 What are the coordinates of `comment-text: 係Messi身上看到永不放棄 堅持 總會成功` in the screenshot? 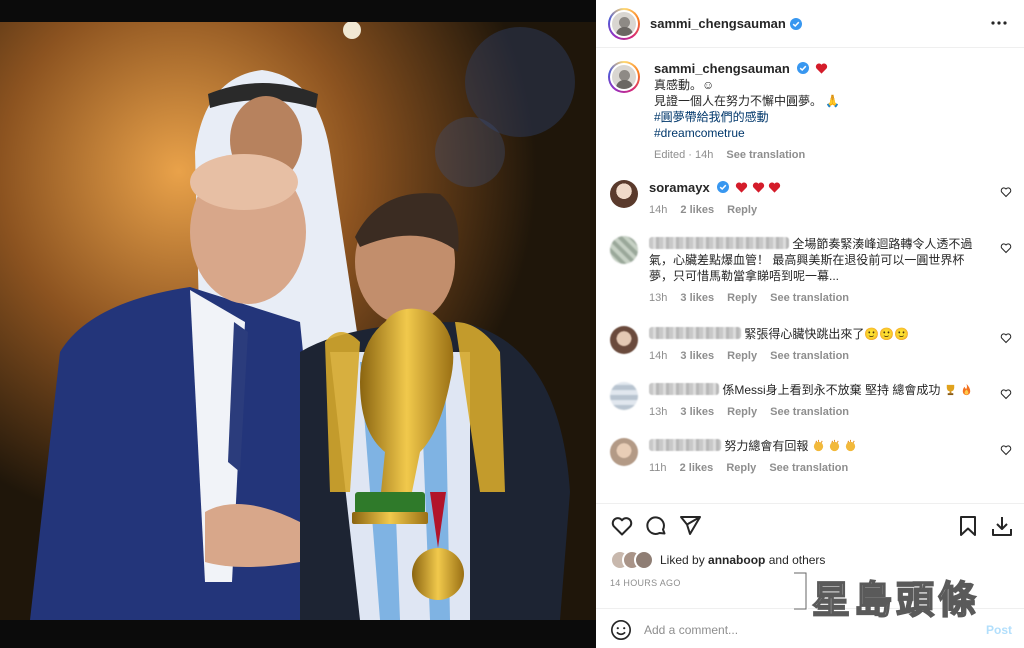 It's located at (831, 390).